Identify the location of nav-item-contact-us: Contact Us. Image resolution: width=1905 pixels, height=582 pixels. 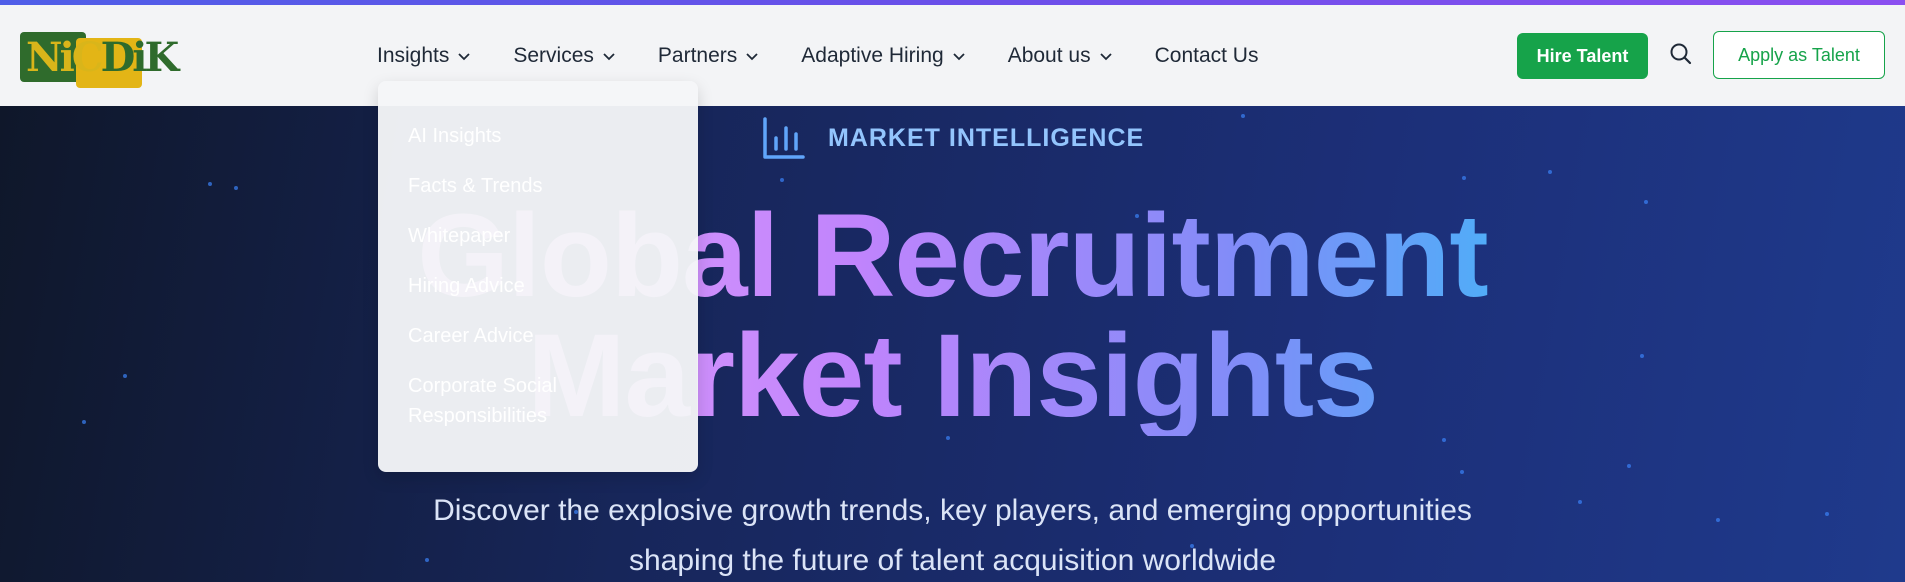
(1207, 56).